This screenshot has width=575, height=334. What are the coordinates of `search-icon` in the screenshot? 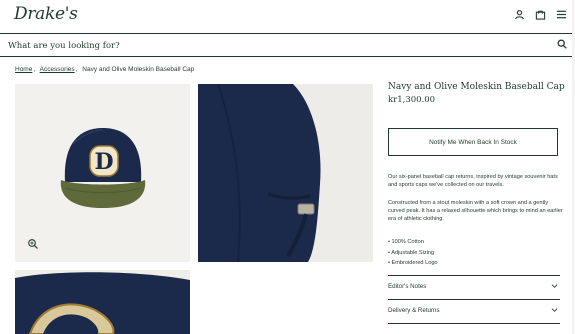 It's located at (562, 44).